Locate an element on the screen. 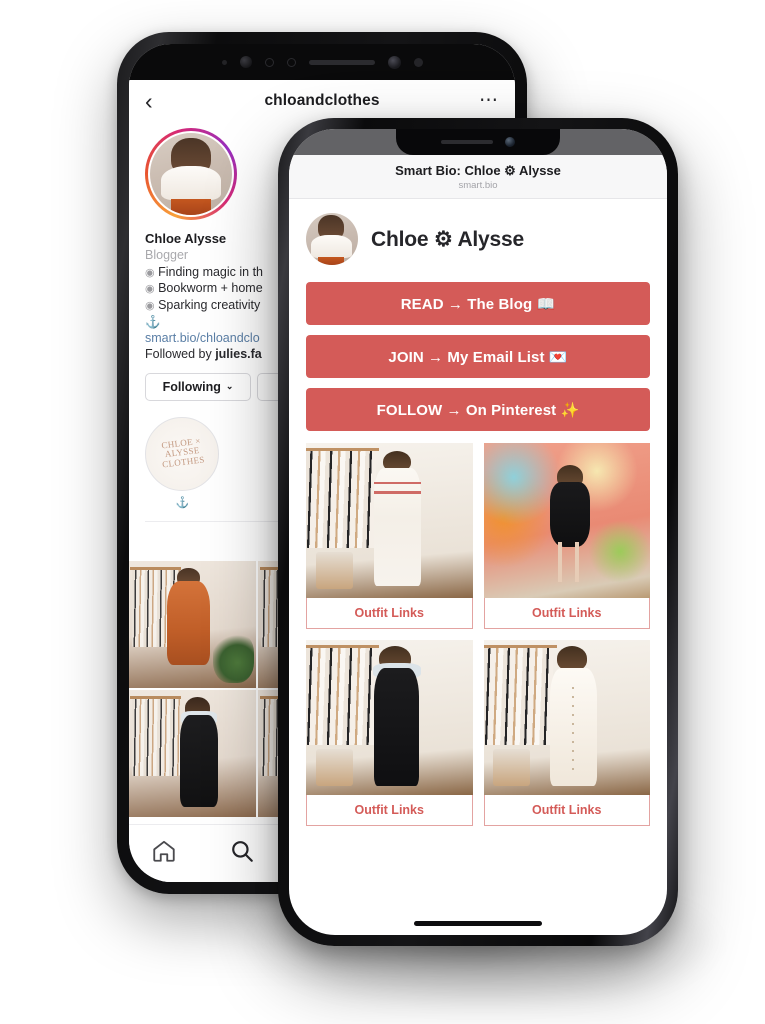  outfit-photo-cream-button-dress is located at coordinates (566, 717).